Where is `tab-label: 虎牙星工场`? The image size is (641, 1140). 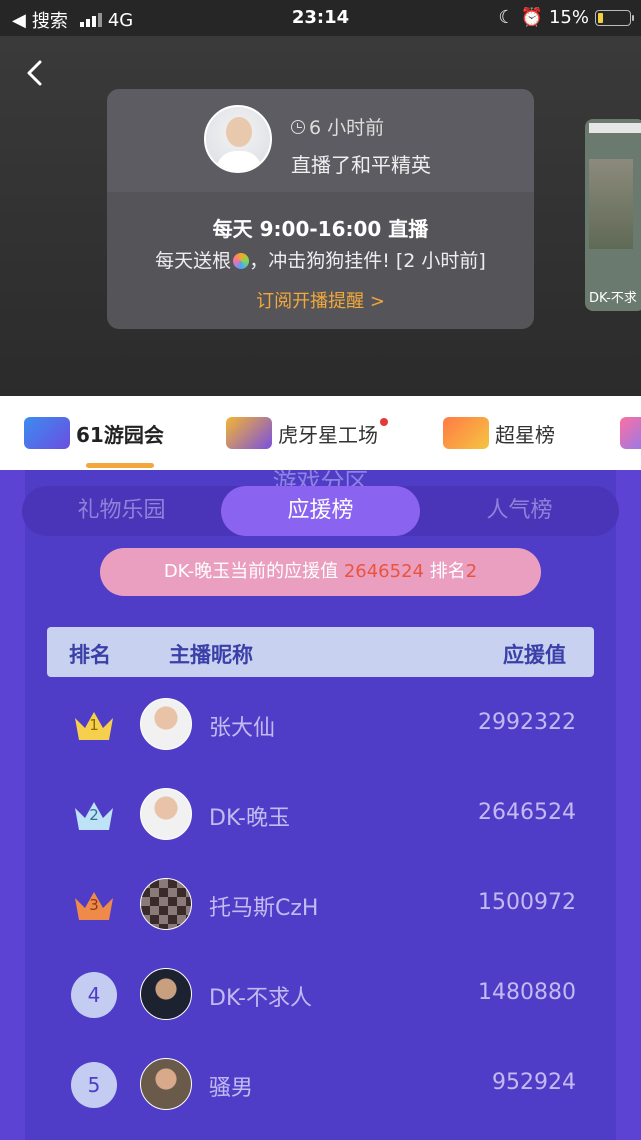
tab-label: 虎牙星工场 is located at coordinates (328, 434).